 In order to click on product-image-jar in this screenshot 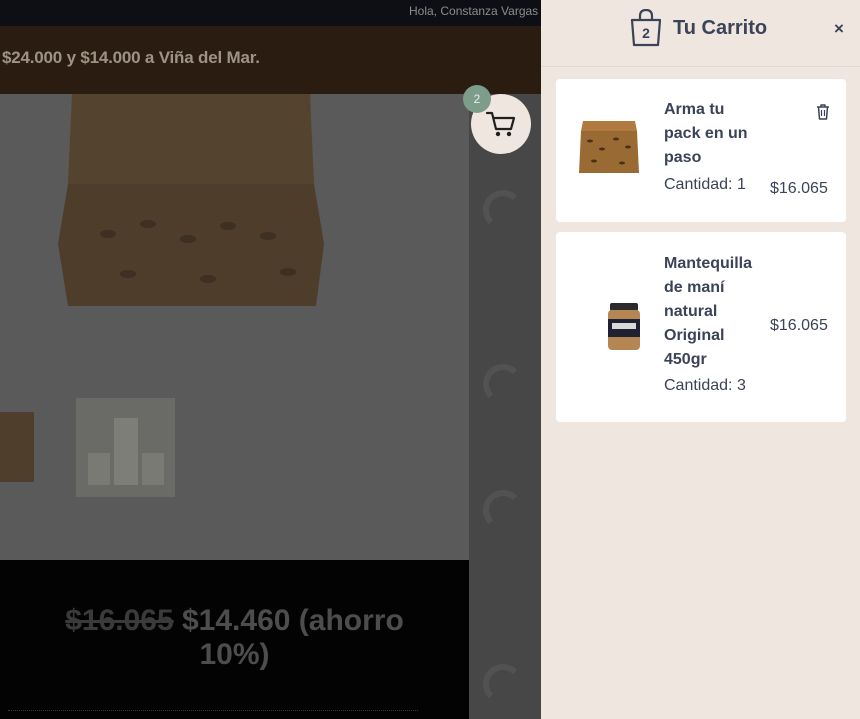, I will do `click(624, 326)`.